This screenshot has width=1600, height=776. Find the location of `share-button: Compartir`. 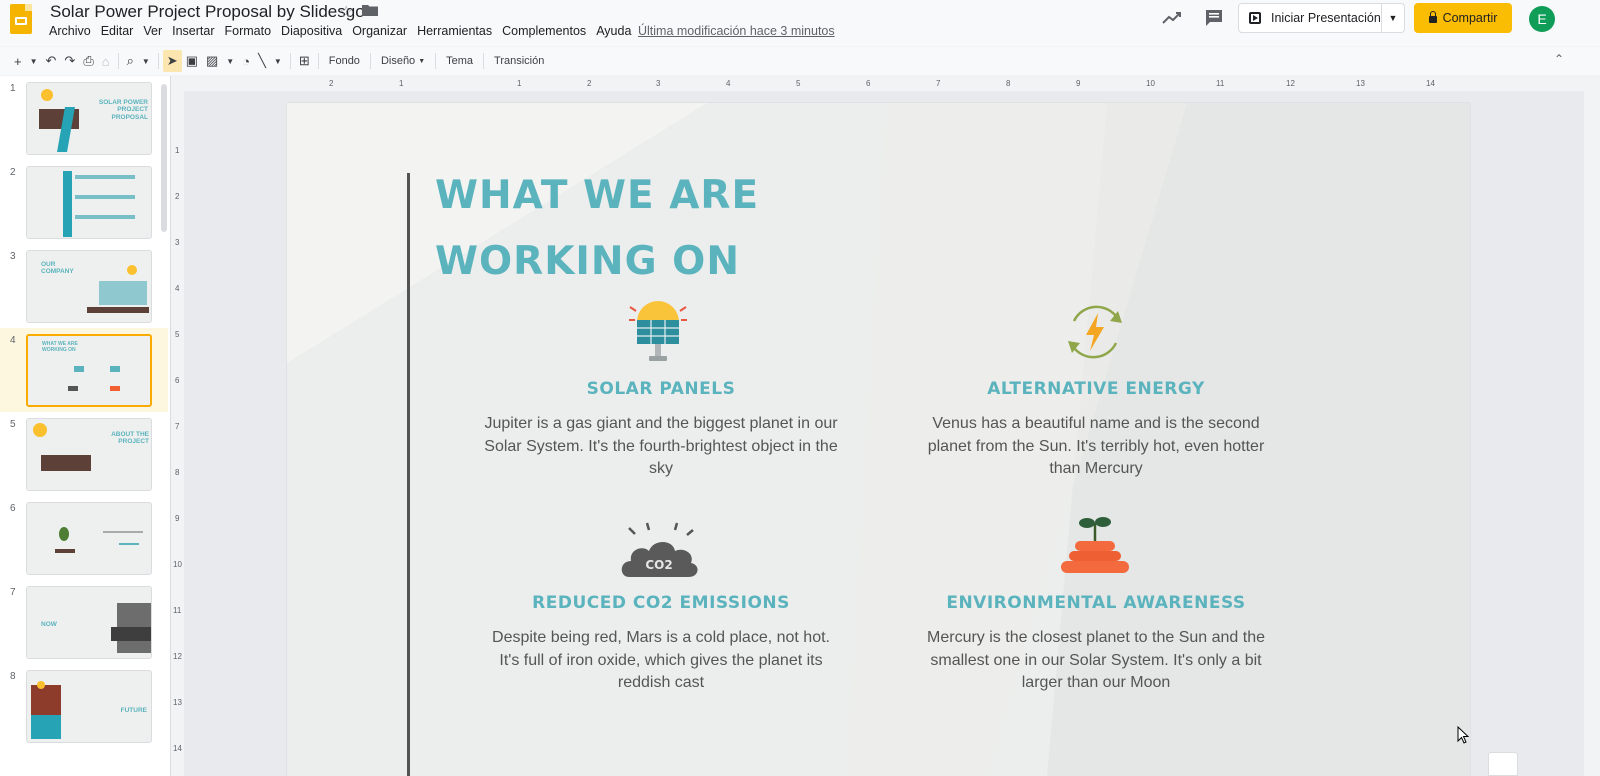

share-button: Compartir is located at coordinates (1463, 18).